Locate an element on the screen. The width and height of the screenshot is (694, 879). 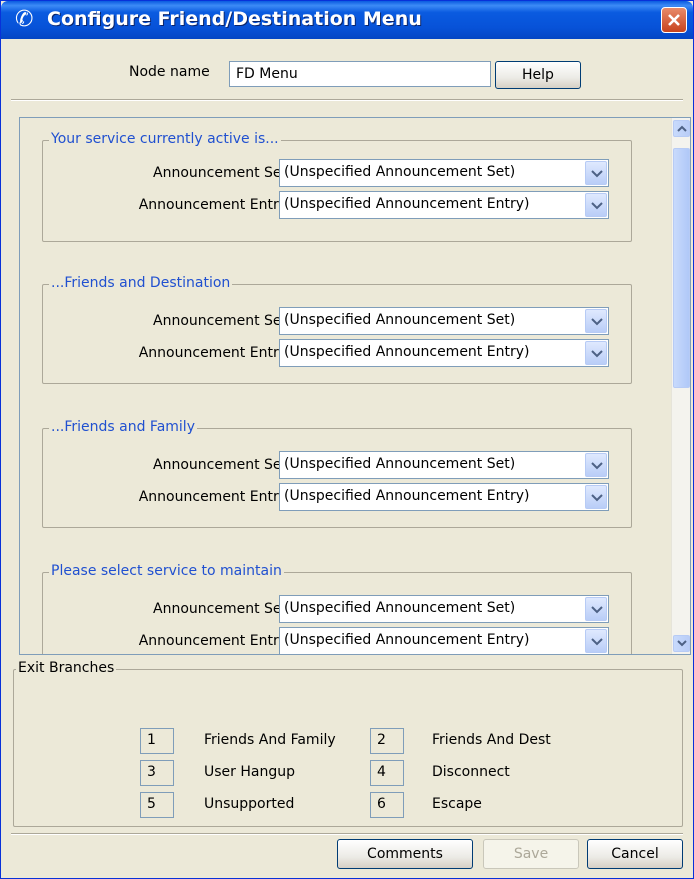
phone-icon: ✆ is located at coordinates (24, 19).